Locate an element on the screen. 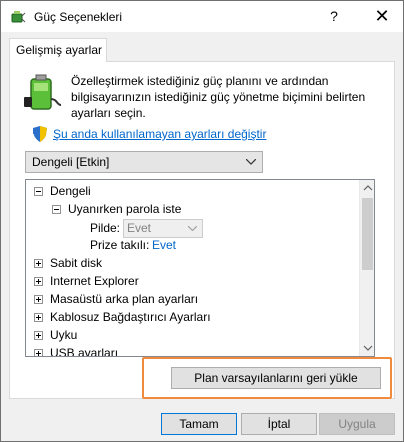  tree-item: Sabit disk is located at coordinates (184, 263).